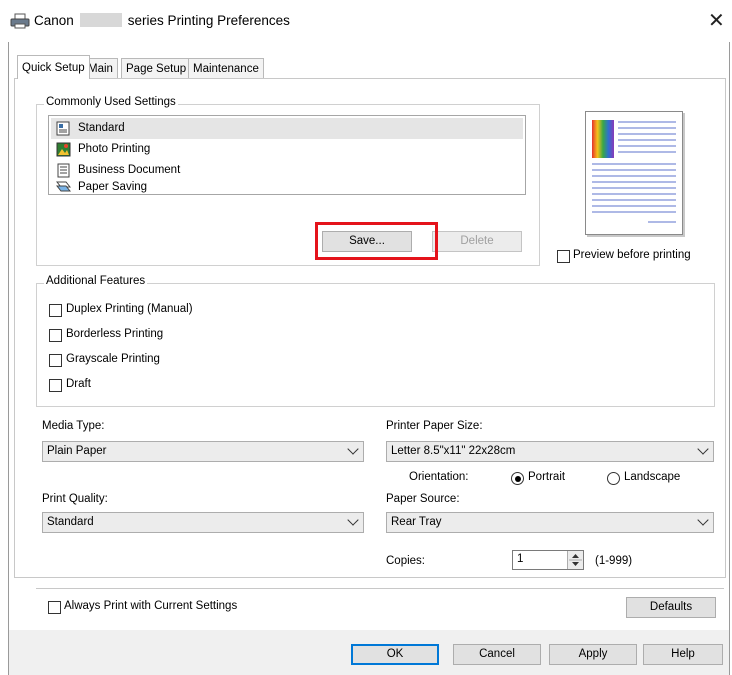 This screenshot has height=675, width=732. Describe the element at coordinates (226, 68) in the screenshot. I see `tab-maintenance: Maintenance` at that location.